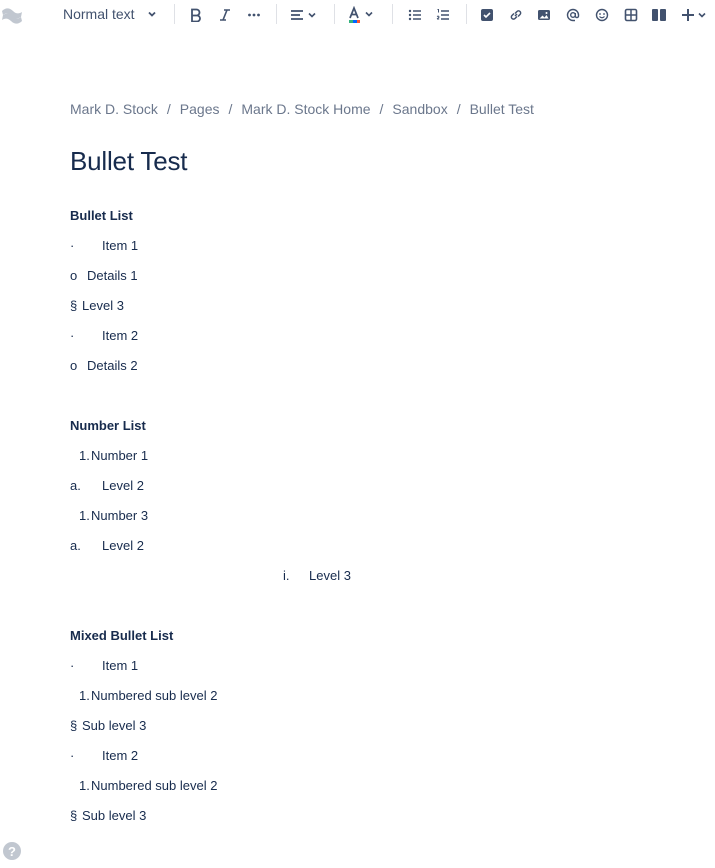 The height and width of the screenshot is (868, 715). What do you see at coordinates (108, 425) in the screenshot?
I see `section-heading-number-list: Number List` at bounding box center [108, 425].